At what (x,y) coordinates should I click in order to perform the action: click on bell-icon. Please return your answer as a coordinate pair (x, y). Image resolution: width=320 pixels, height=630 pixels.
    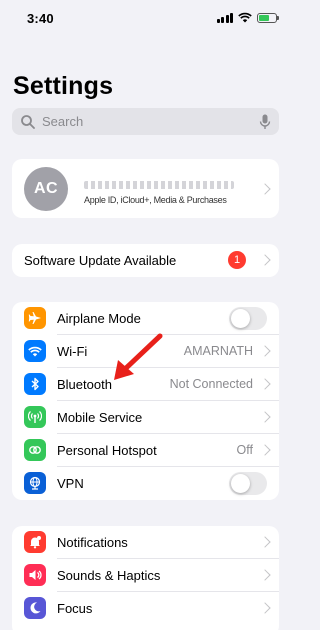
    Looking at the image, I should click on (35, 542).